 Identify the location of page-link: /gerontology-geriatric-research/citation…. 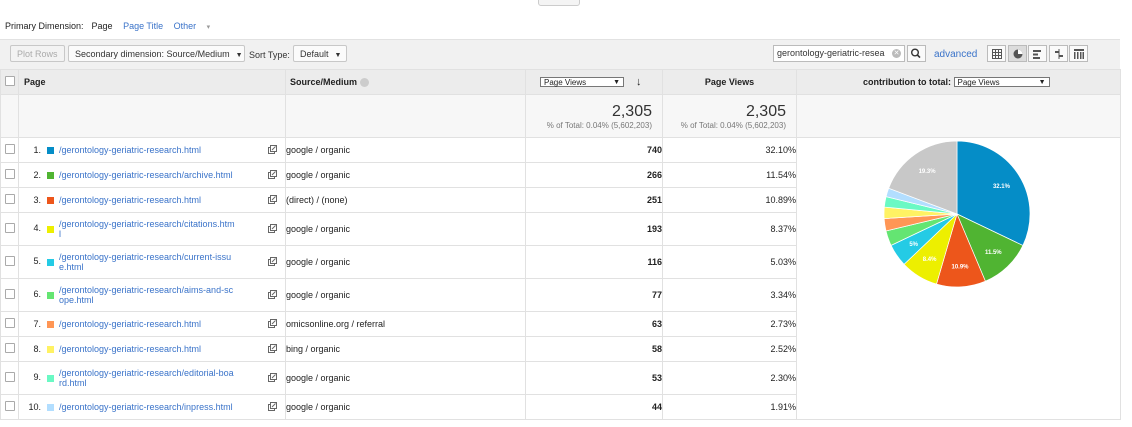
(147, 229).